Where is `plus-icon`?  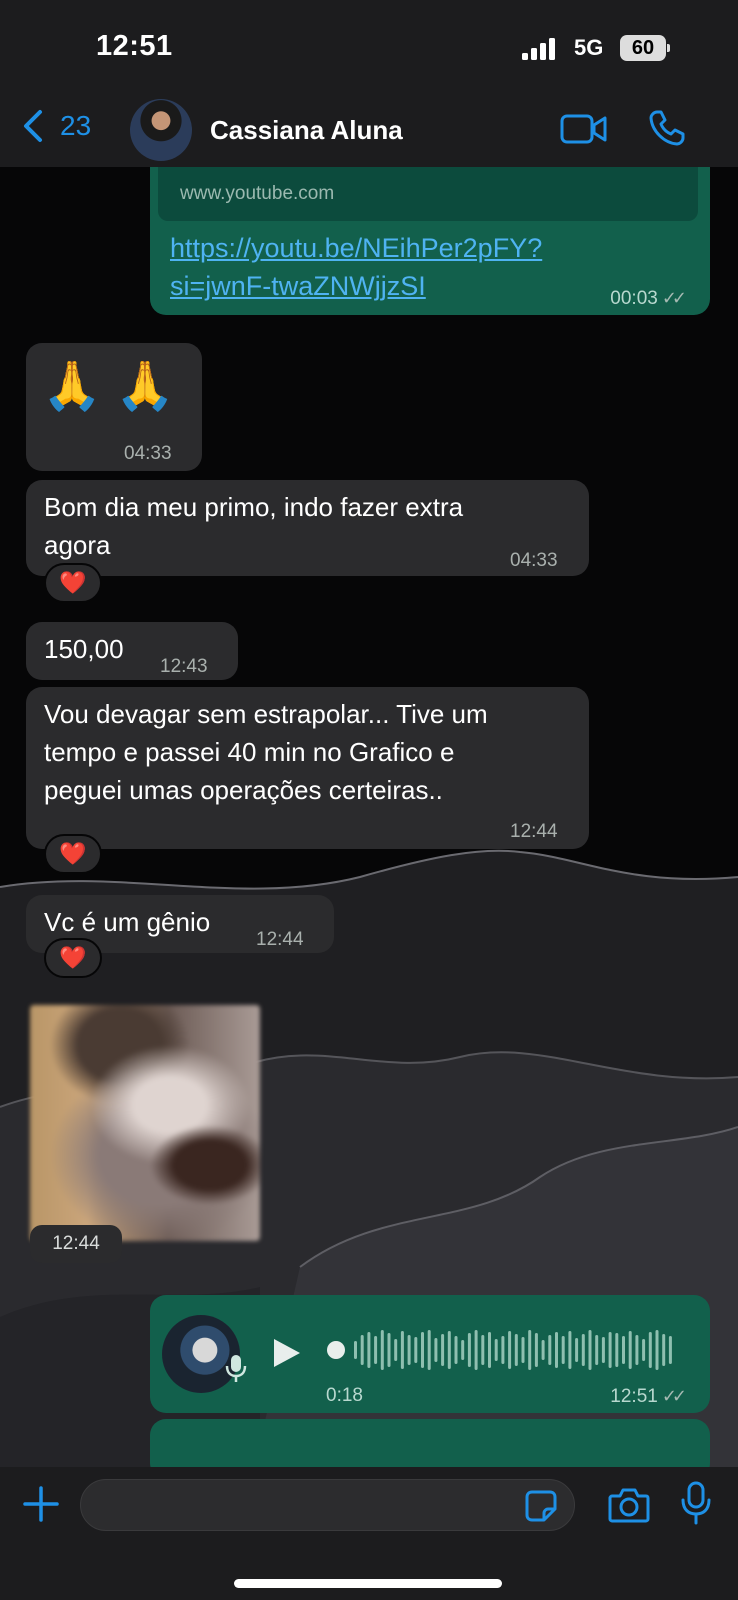 plus-icon is located at coordinates (41, 1504).